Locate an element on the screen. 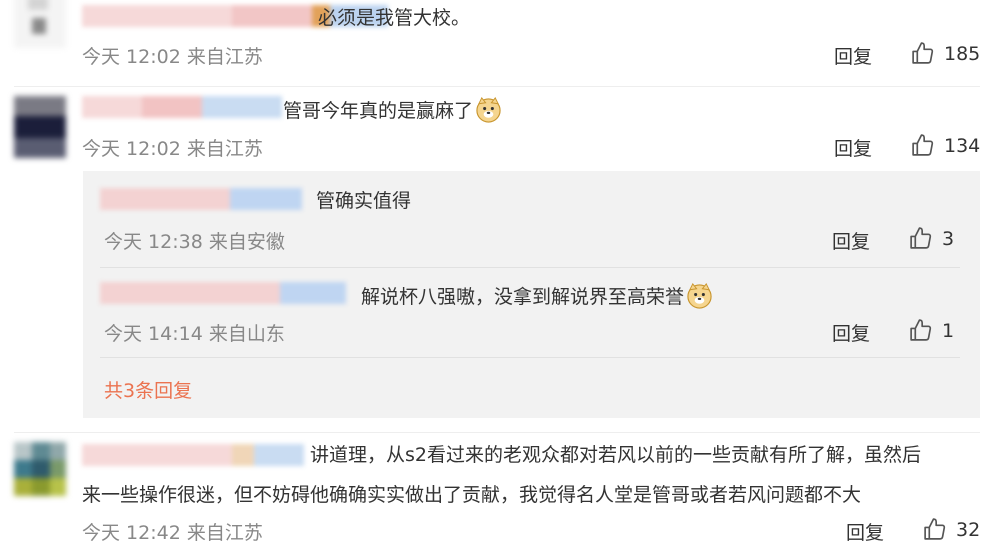  like-button: 185 is located at coordinates (945, 53).